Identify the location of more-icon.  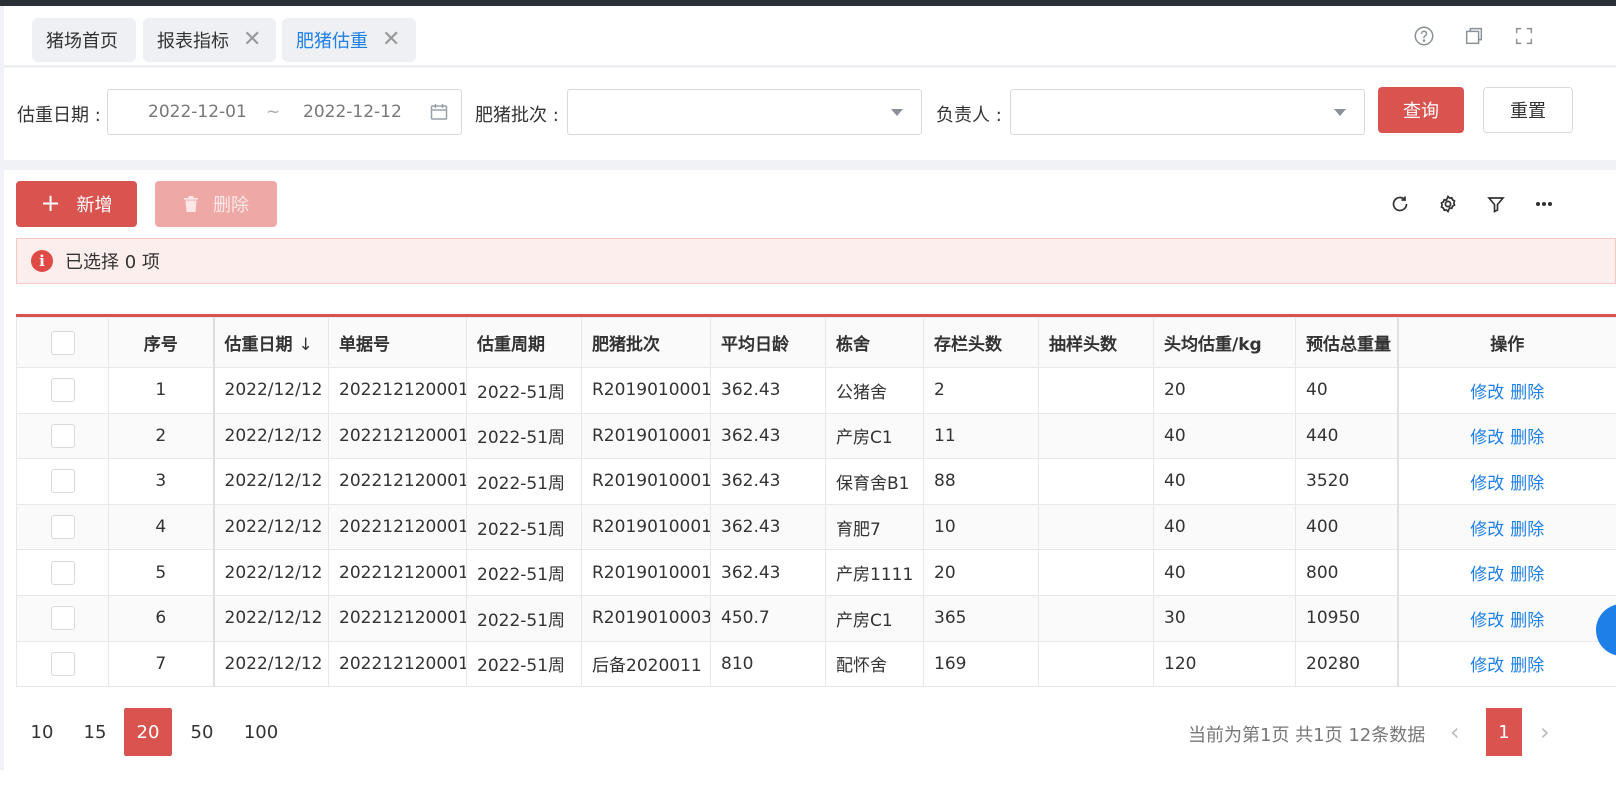
(1544, 204).